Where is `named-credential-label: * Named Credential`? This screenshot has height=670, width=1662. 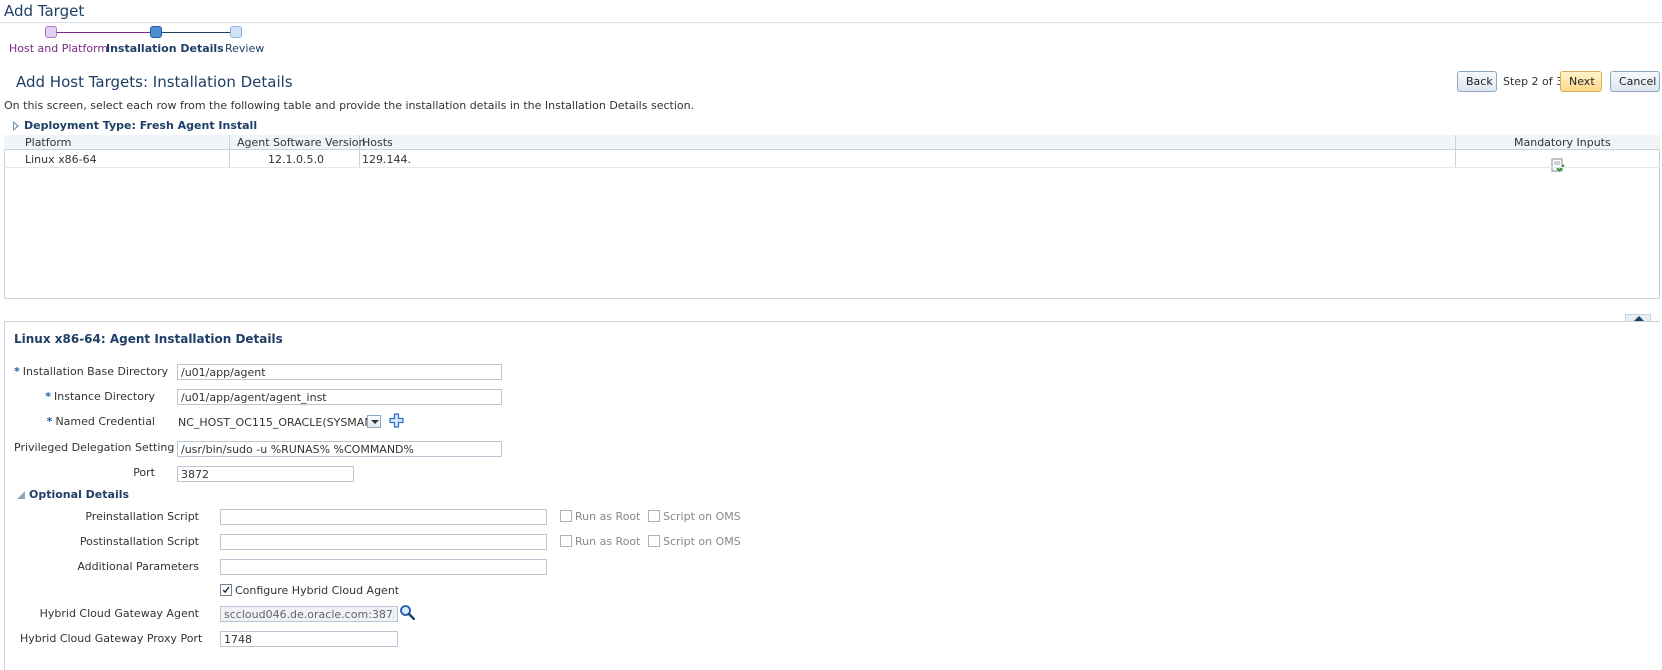 named-credential-label: * Named Credential is located at coordinates (84, 421).